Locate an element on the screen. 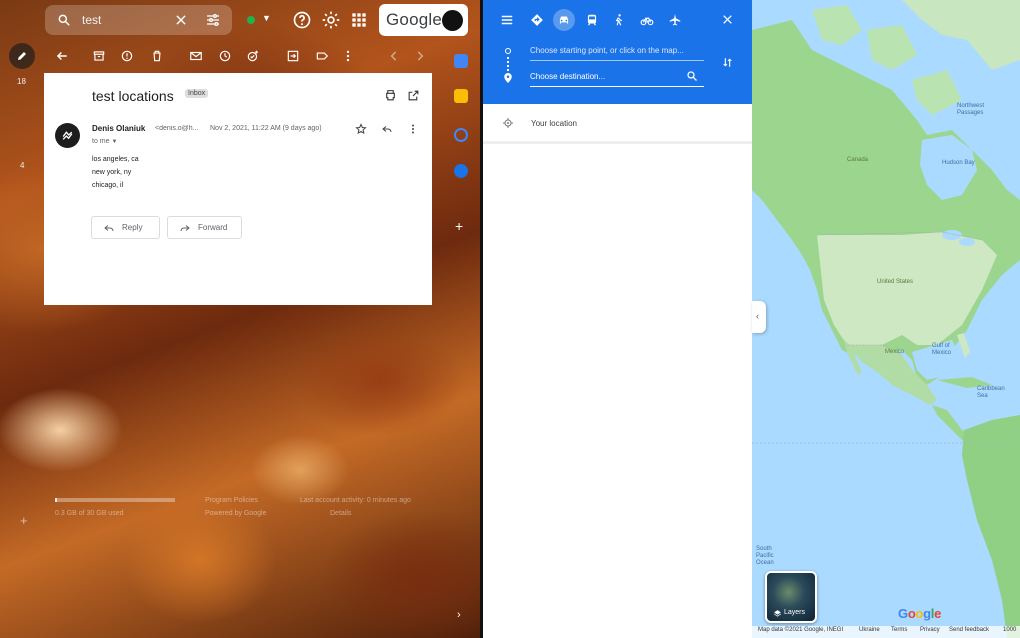  footer-link-terms: Terms is located at coordinates (899, 630).